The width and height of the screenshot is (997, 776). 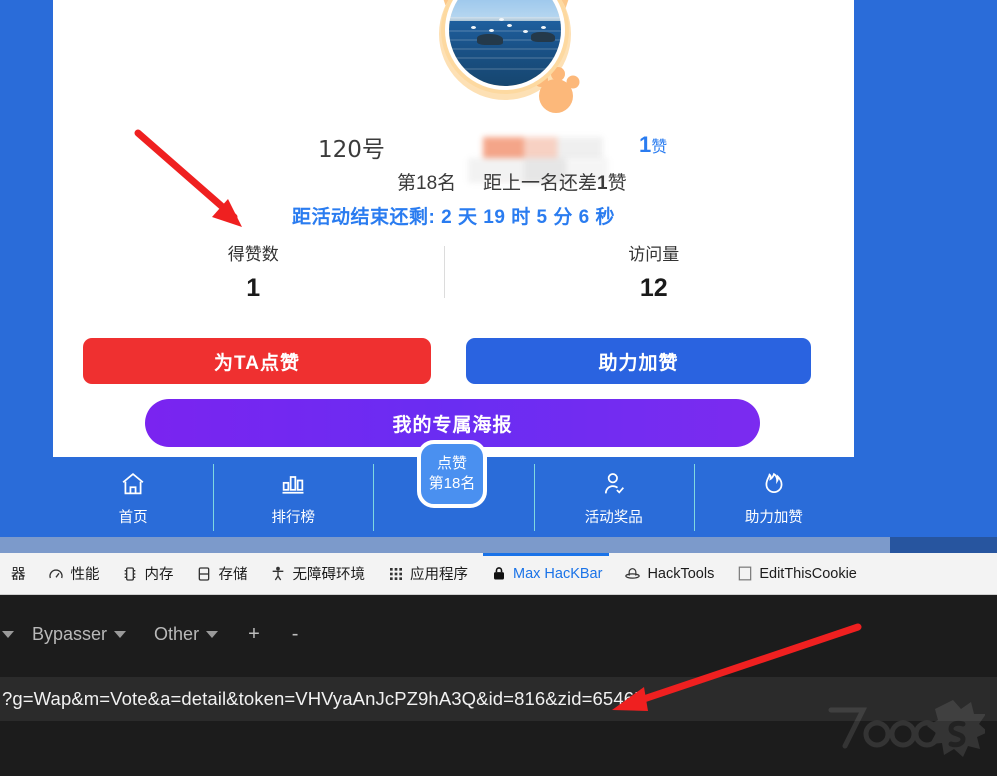 What do you see at coordinates (253, 288) in the screenshot?
I see `stat-value: 1` at bounding box center [253, 288].